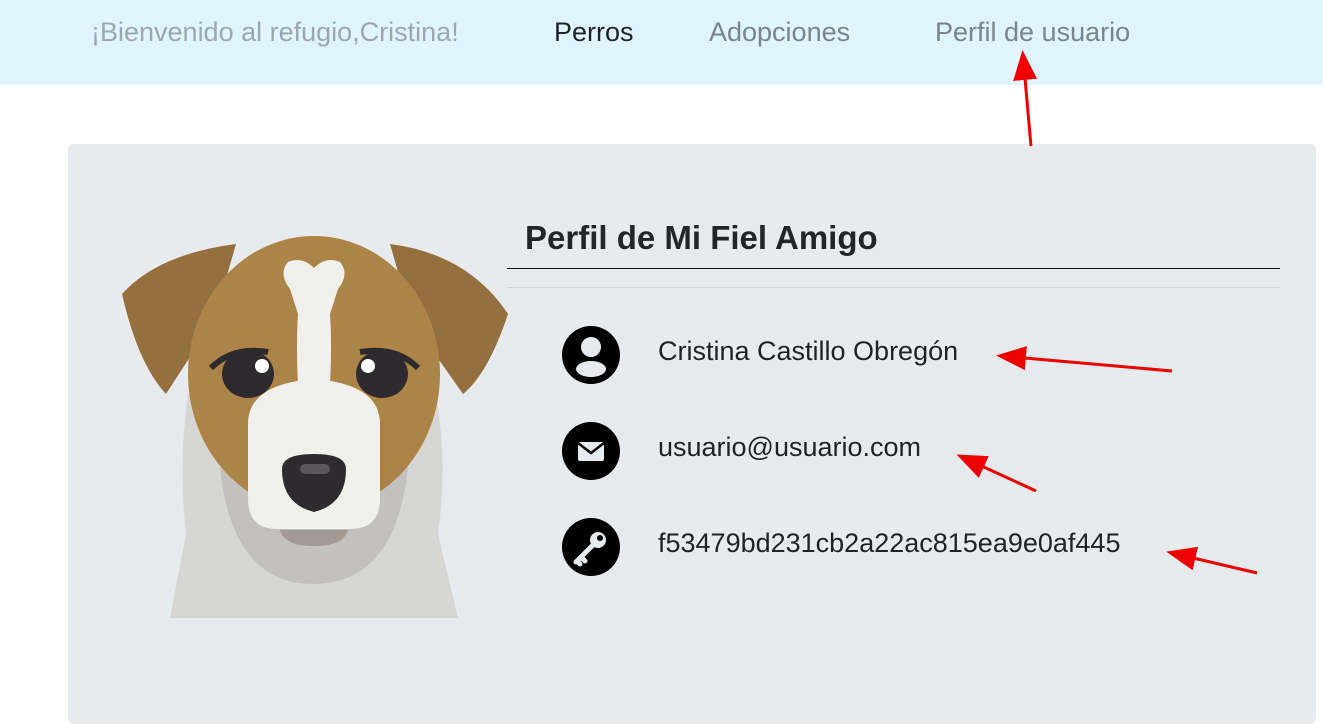 This screenshot has width=1323, height=724. I want to click on envelope-icon, so click(591, 451).